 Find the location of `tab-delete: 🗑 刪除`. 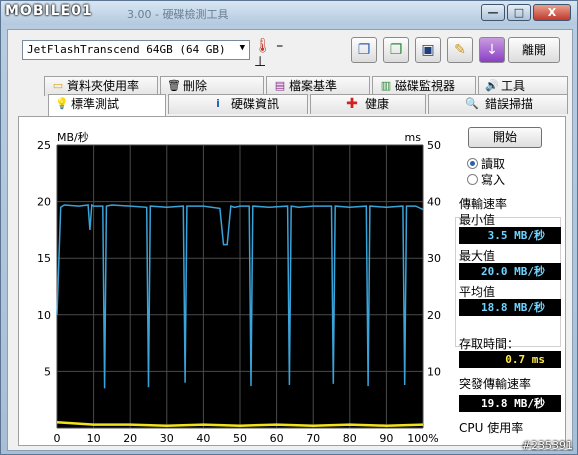

tab-delete: 🗑 刪除 is located at coordinates (212, 86).